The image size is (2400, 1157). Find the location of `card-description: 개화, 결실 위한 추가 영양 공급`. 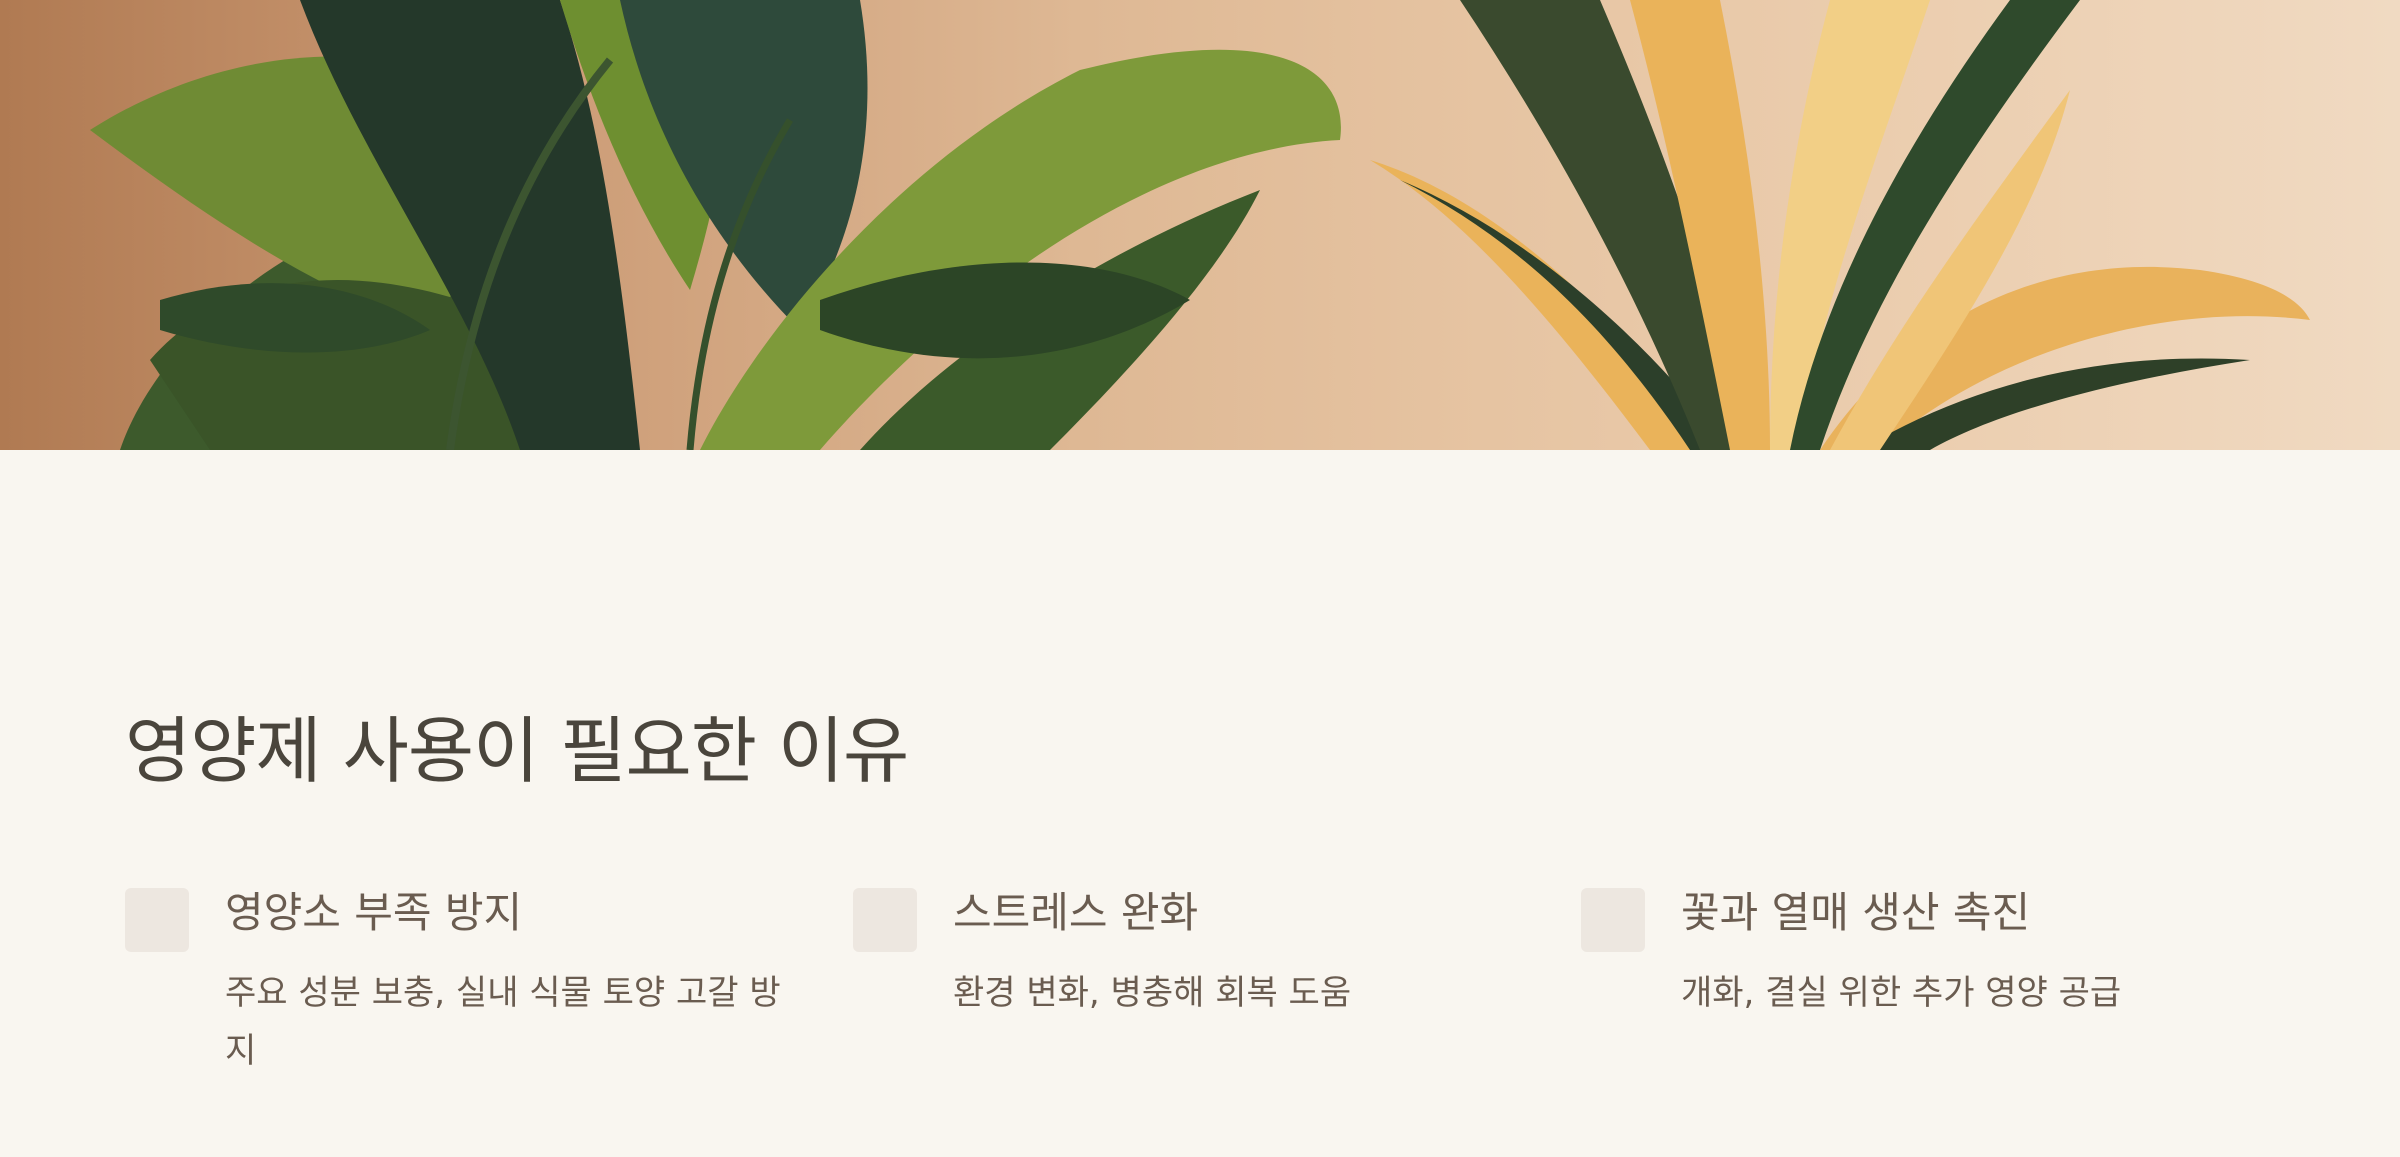

card-description: 개화, 결실 위한 추가 영양 공급 is located at coordinates (1901, 993).